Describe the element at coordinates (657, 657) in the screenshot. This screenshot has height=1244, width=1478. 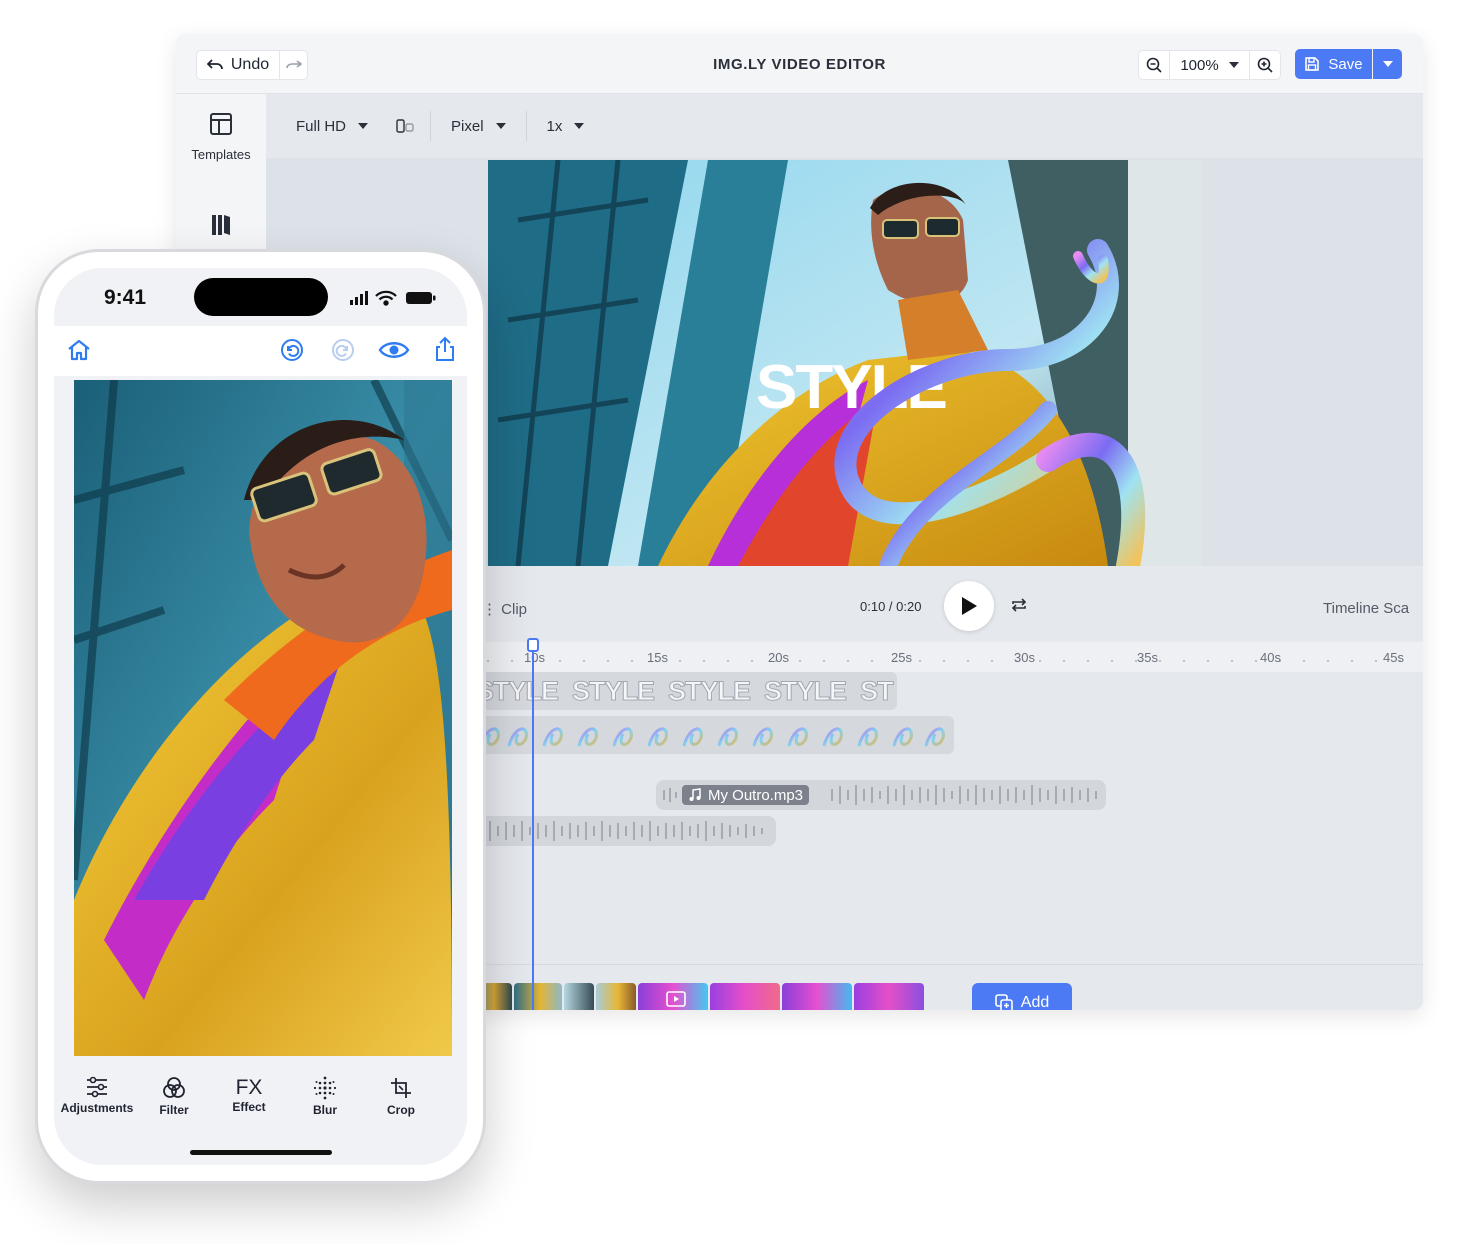
I see `ruler-tick: 15s` at that location.